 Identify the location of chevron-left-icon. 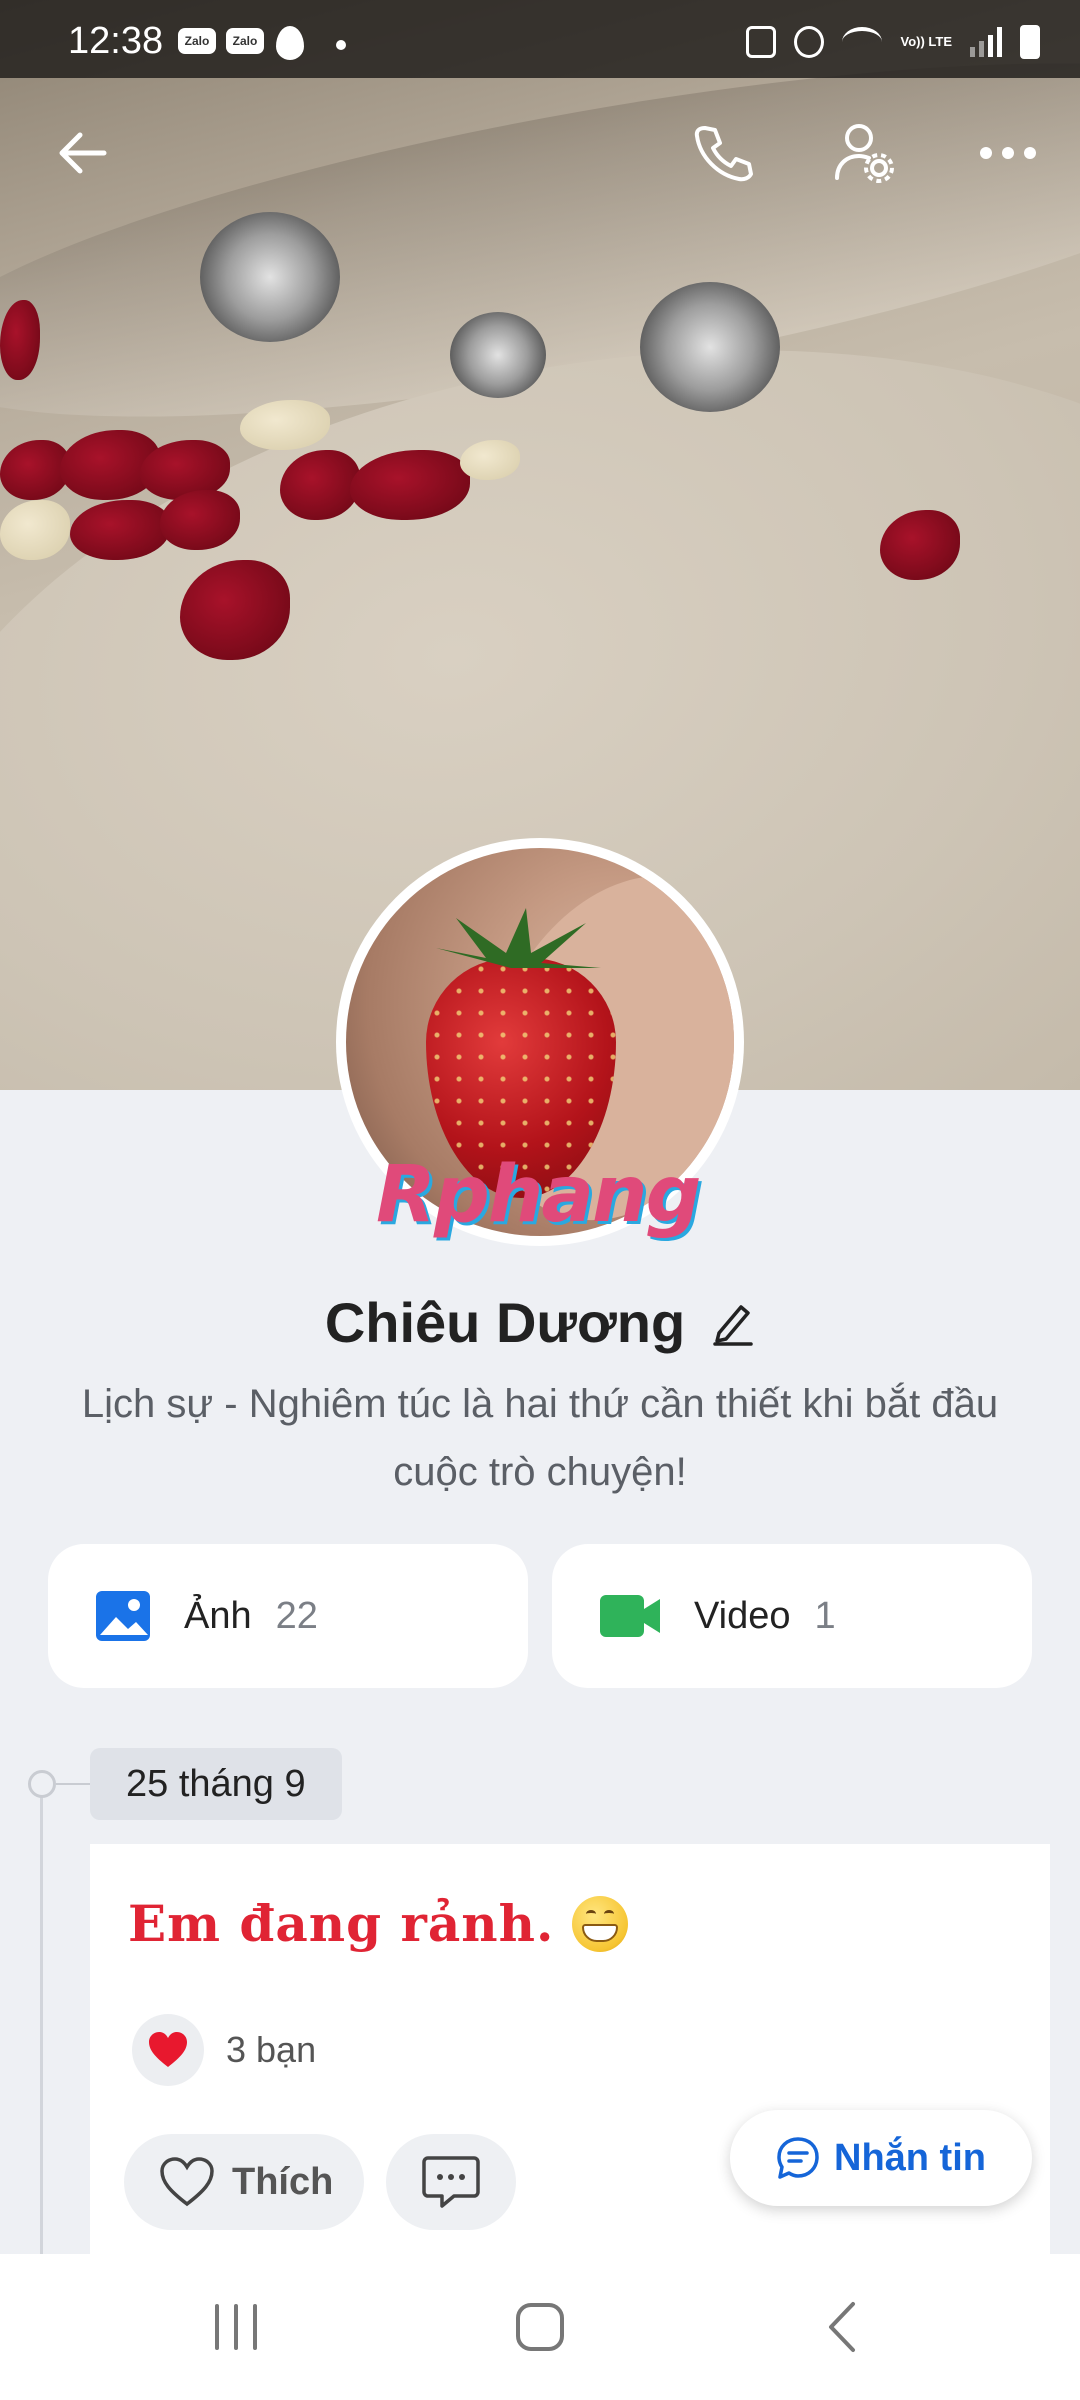
(842, 2327).